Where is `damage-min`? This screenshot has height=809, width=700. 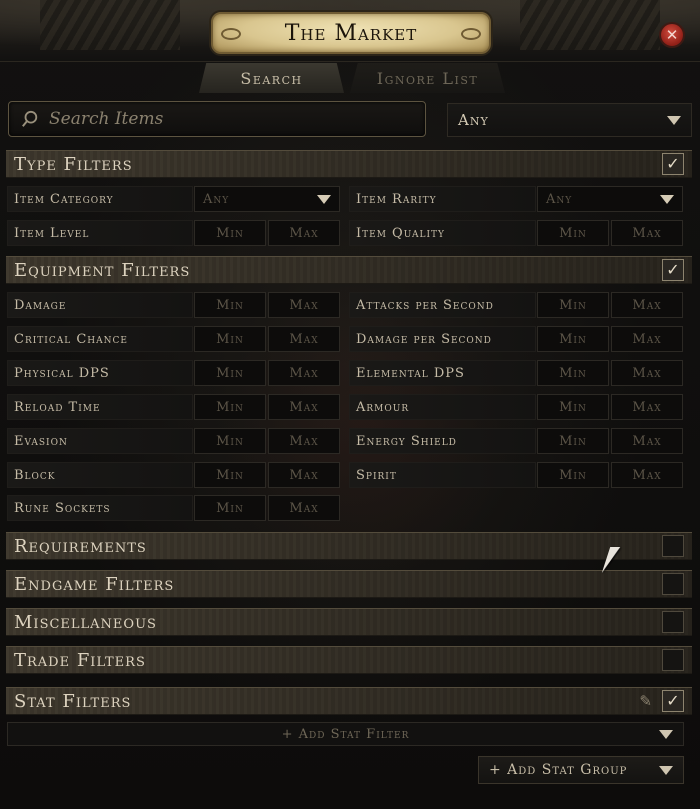 damage-min is located at coordinates (230, 305).